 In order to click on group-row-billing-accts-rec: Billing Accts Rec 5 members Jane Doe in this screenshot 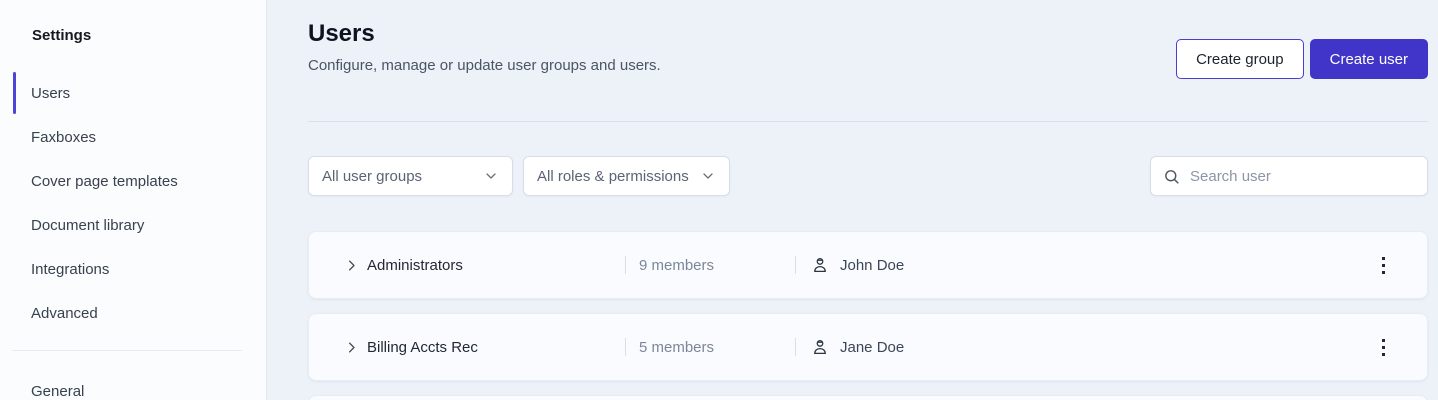, I will do `click(868, 347)`.